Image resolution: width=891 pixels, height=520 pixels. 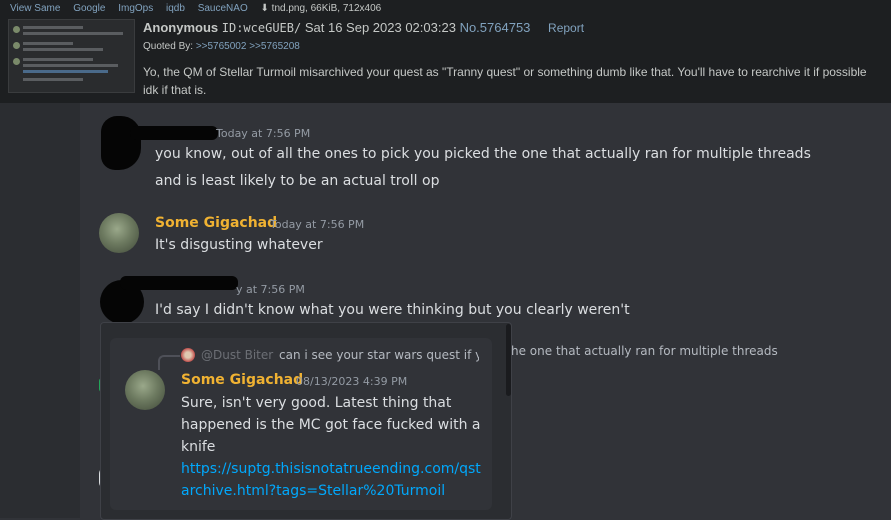 What do you see at coordinates (566, 28) in the screenshot?
I see `report-link: Report` at bounding box center [566, 28].